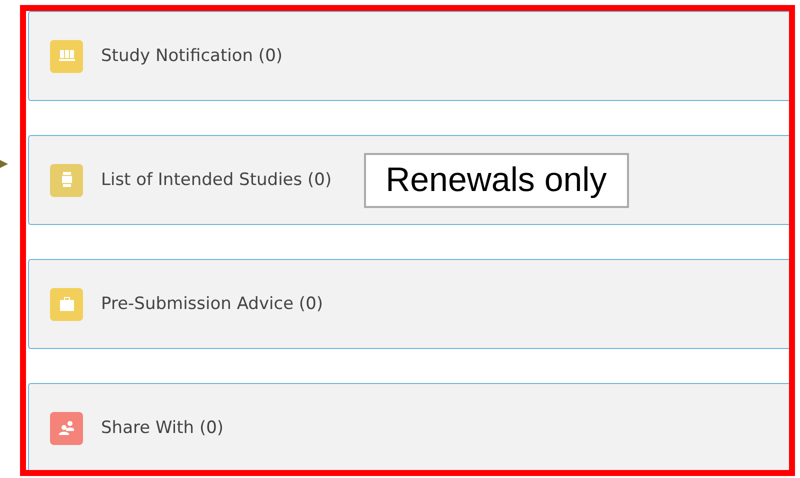  I want to click on section-title: Pre-Submission Advice (0), so click(212, 304).